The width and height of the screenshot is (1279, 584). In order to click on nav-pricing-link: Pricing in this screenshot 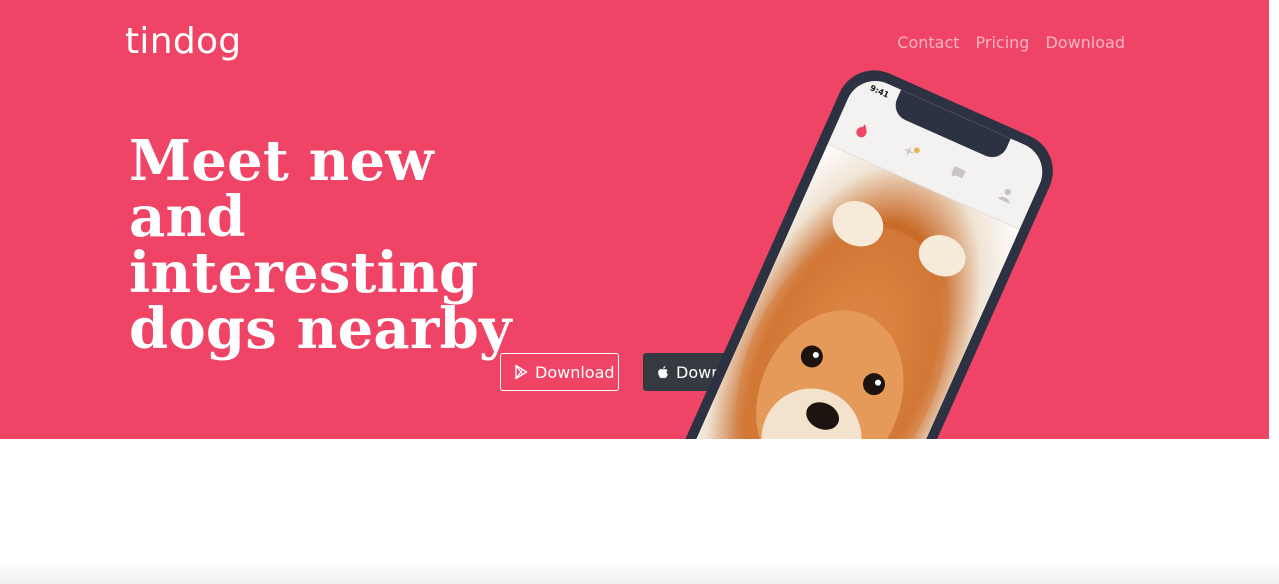, I will do `click(1003, 42)`.